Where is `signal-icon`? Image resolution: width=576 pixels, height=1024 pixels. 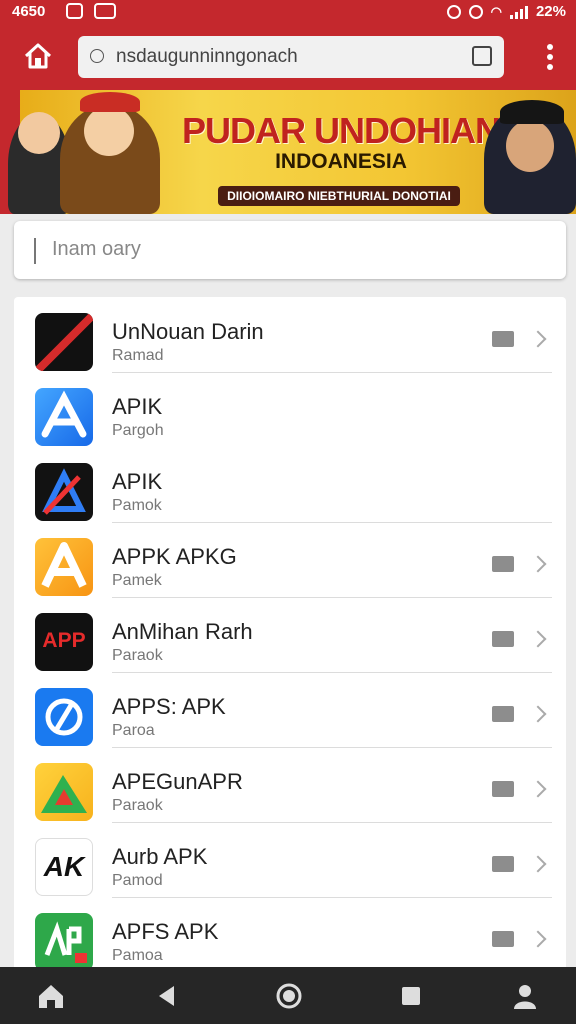
signal-icon is located at coordinates (518, 12).